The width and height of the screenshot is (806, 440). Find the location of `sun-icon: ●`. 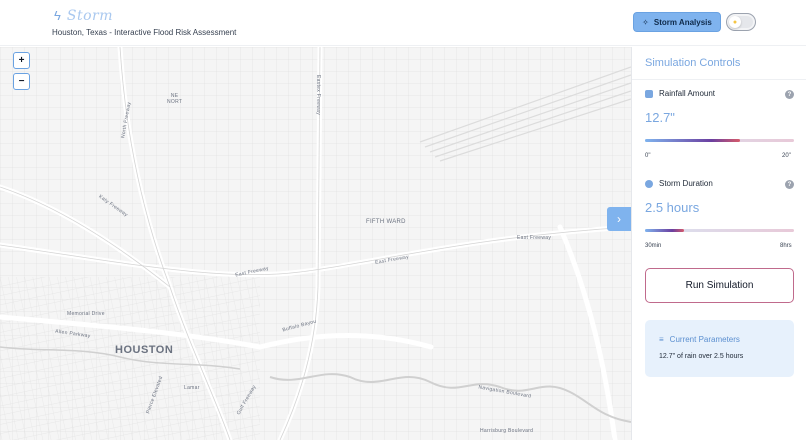

sun-icon: ● is located at coordinates (735, 22).